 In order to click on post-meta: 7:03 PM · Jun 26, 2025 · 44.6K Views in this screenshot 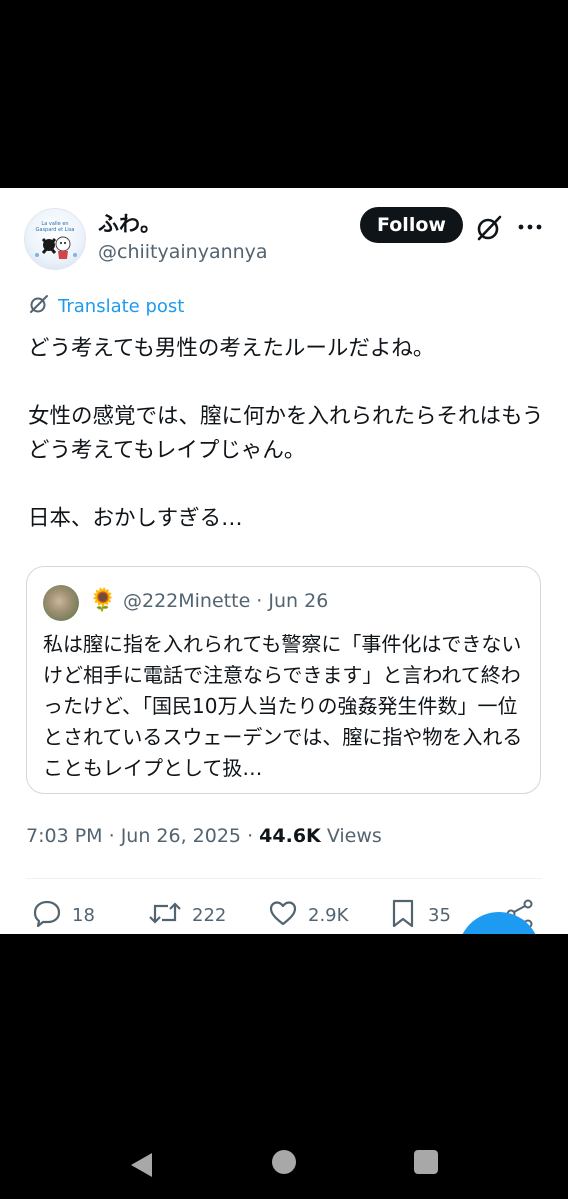, I will do `click(204, 836)`.